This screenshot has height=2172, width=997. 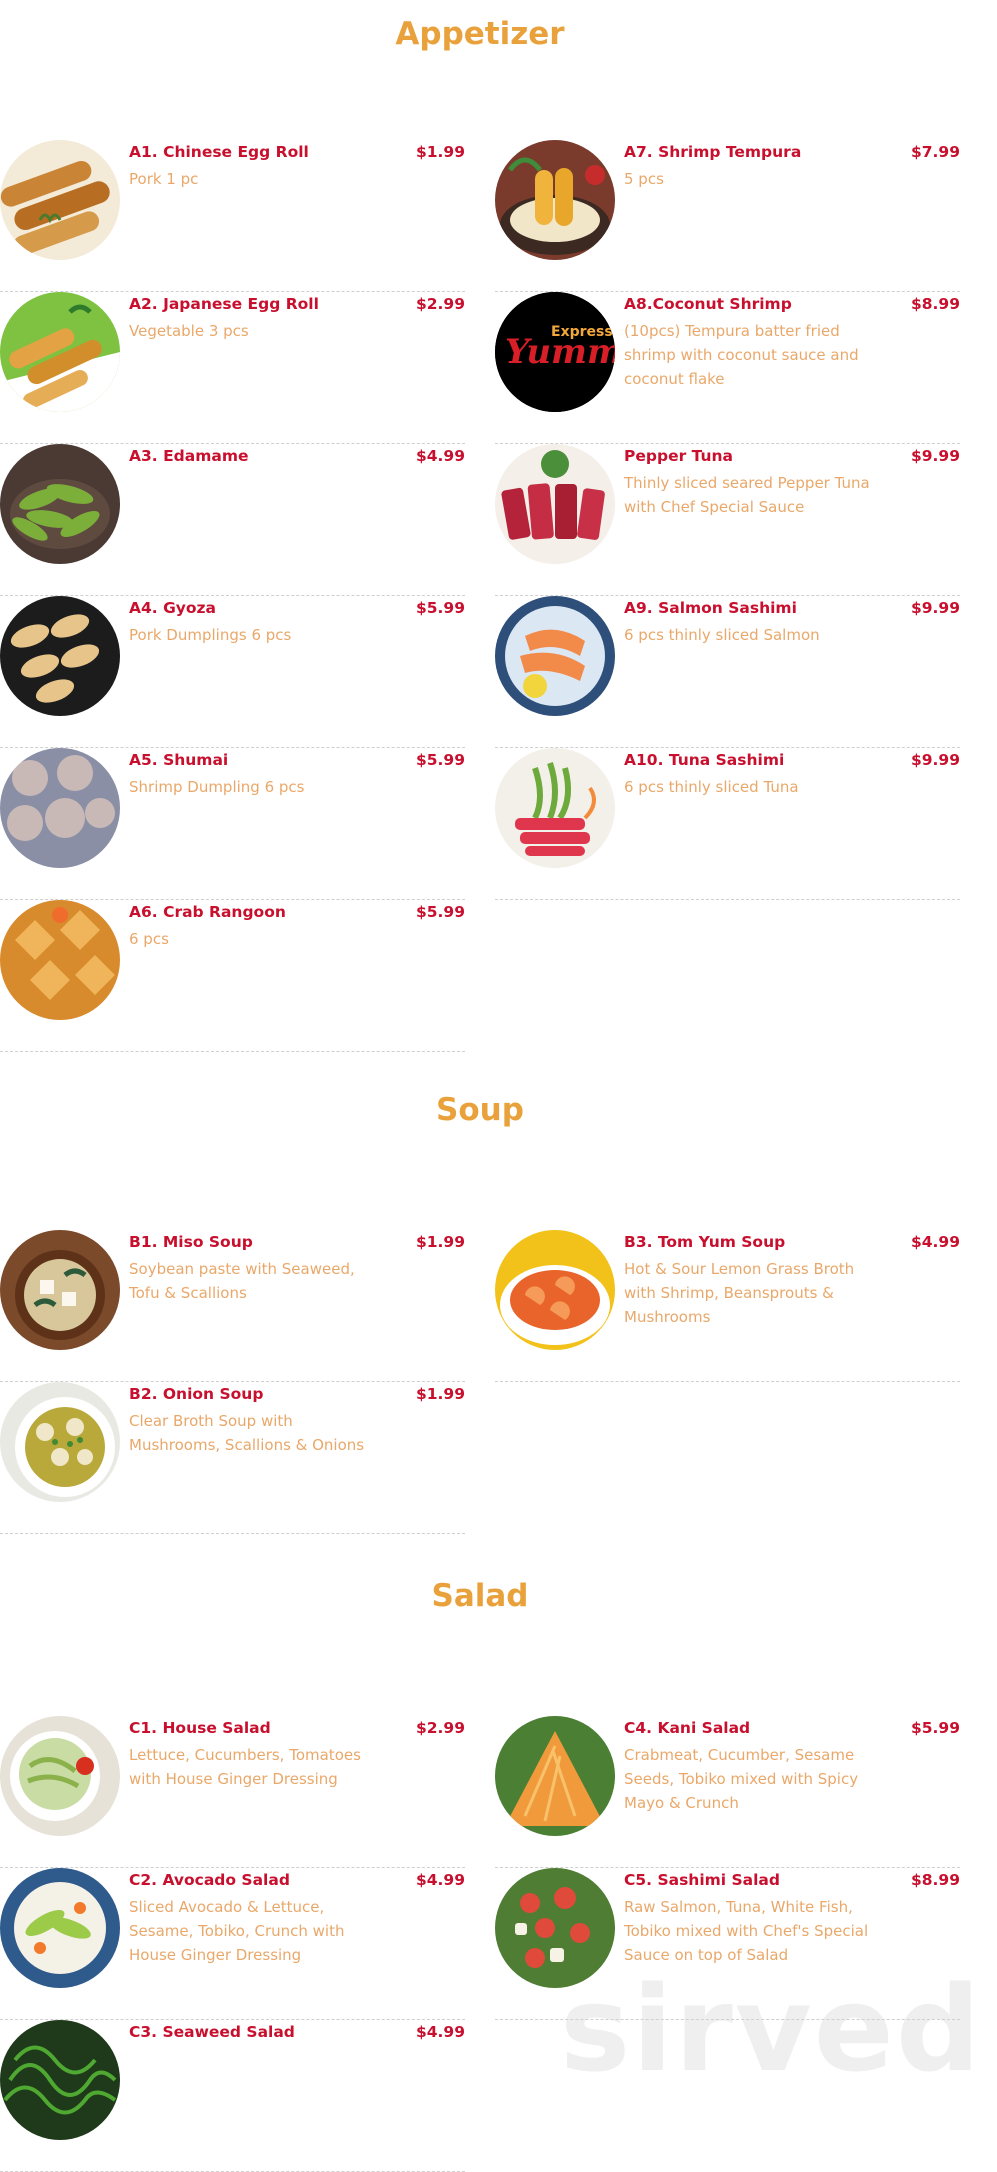 I want to click on item-description: Shrimp Dumpling 6 pcs, so click(x=217, y=787).